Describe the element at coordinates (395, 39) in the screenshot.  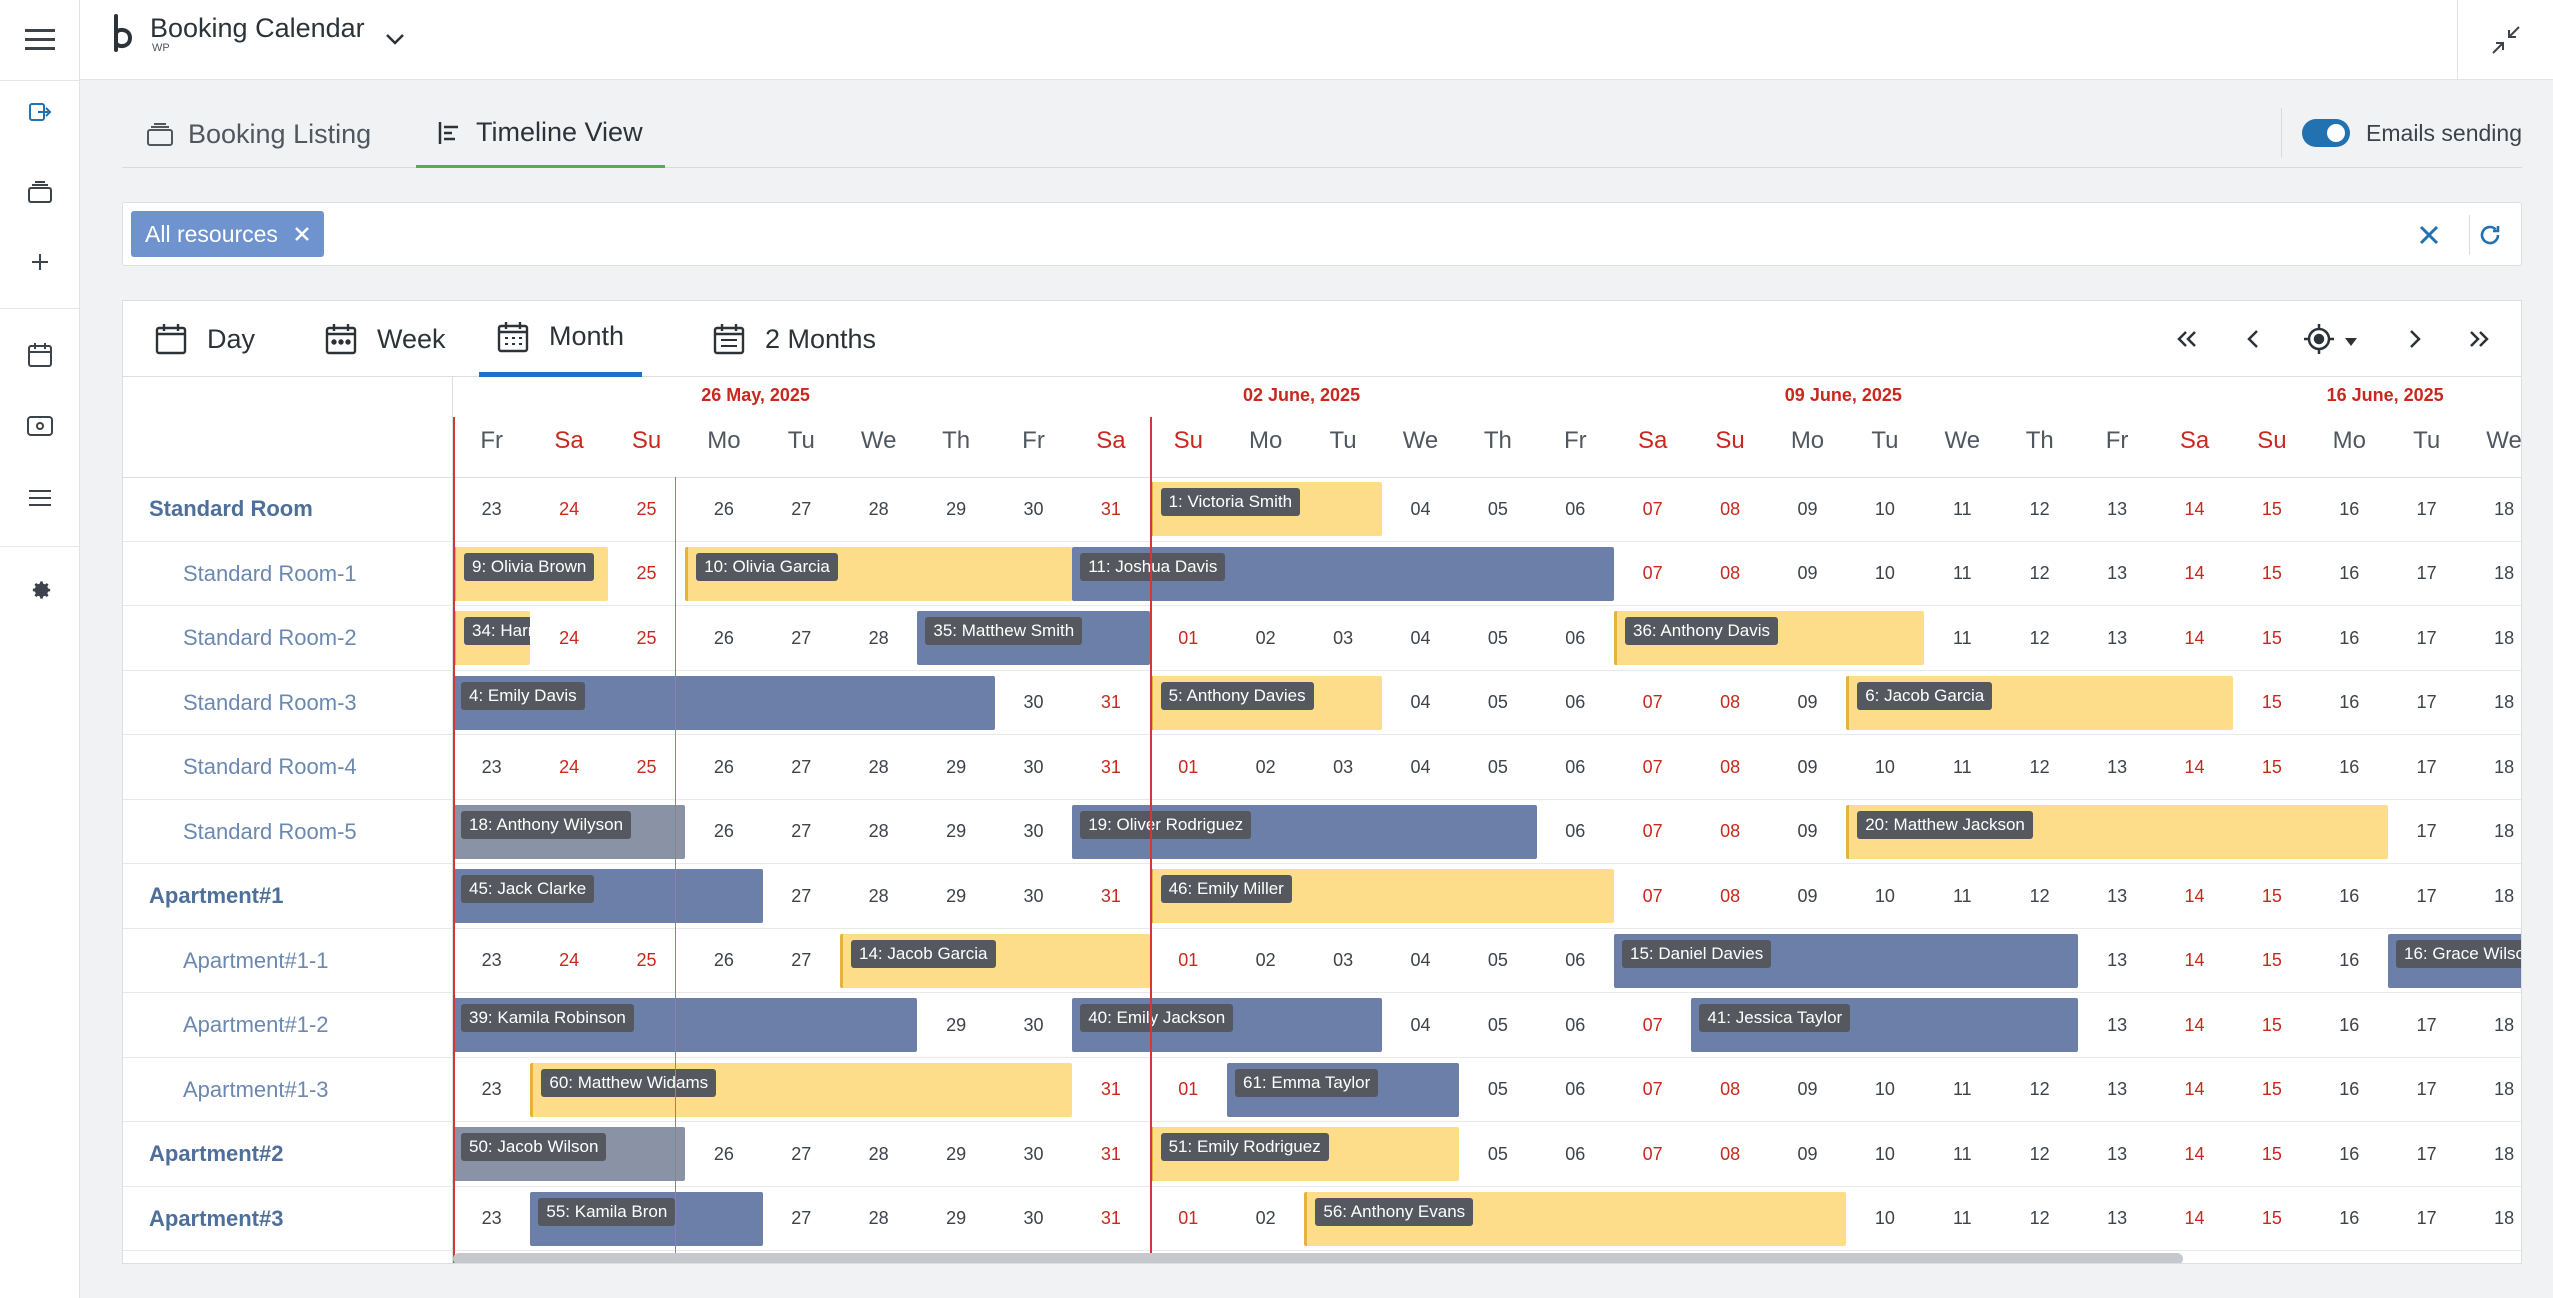
I see `chevron-down-icon` at that location.